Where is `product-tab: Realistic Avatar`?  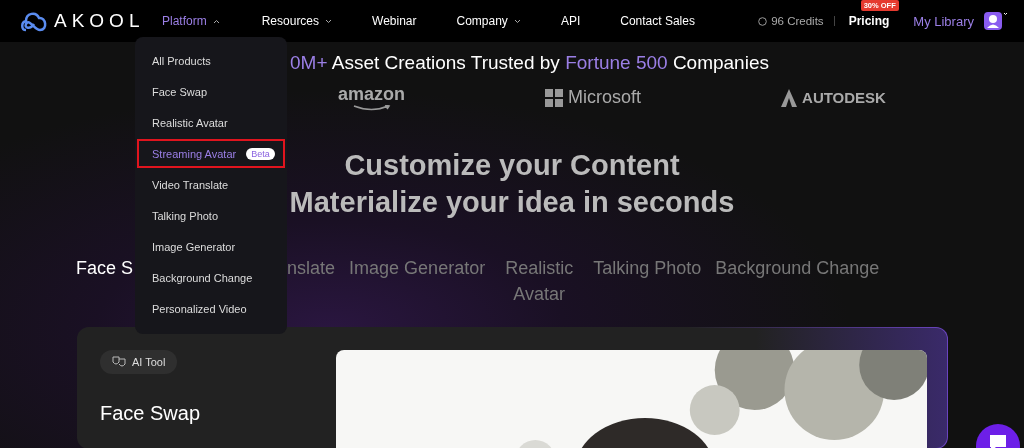 product-tab: Realistic Avatar is located at coordinates (539, 281).